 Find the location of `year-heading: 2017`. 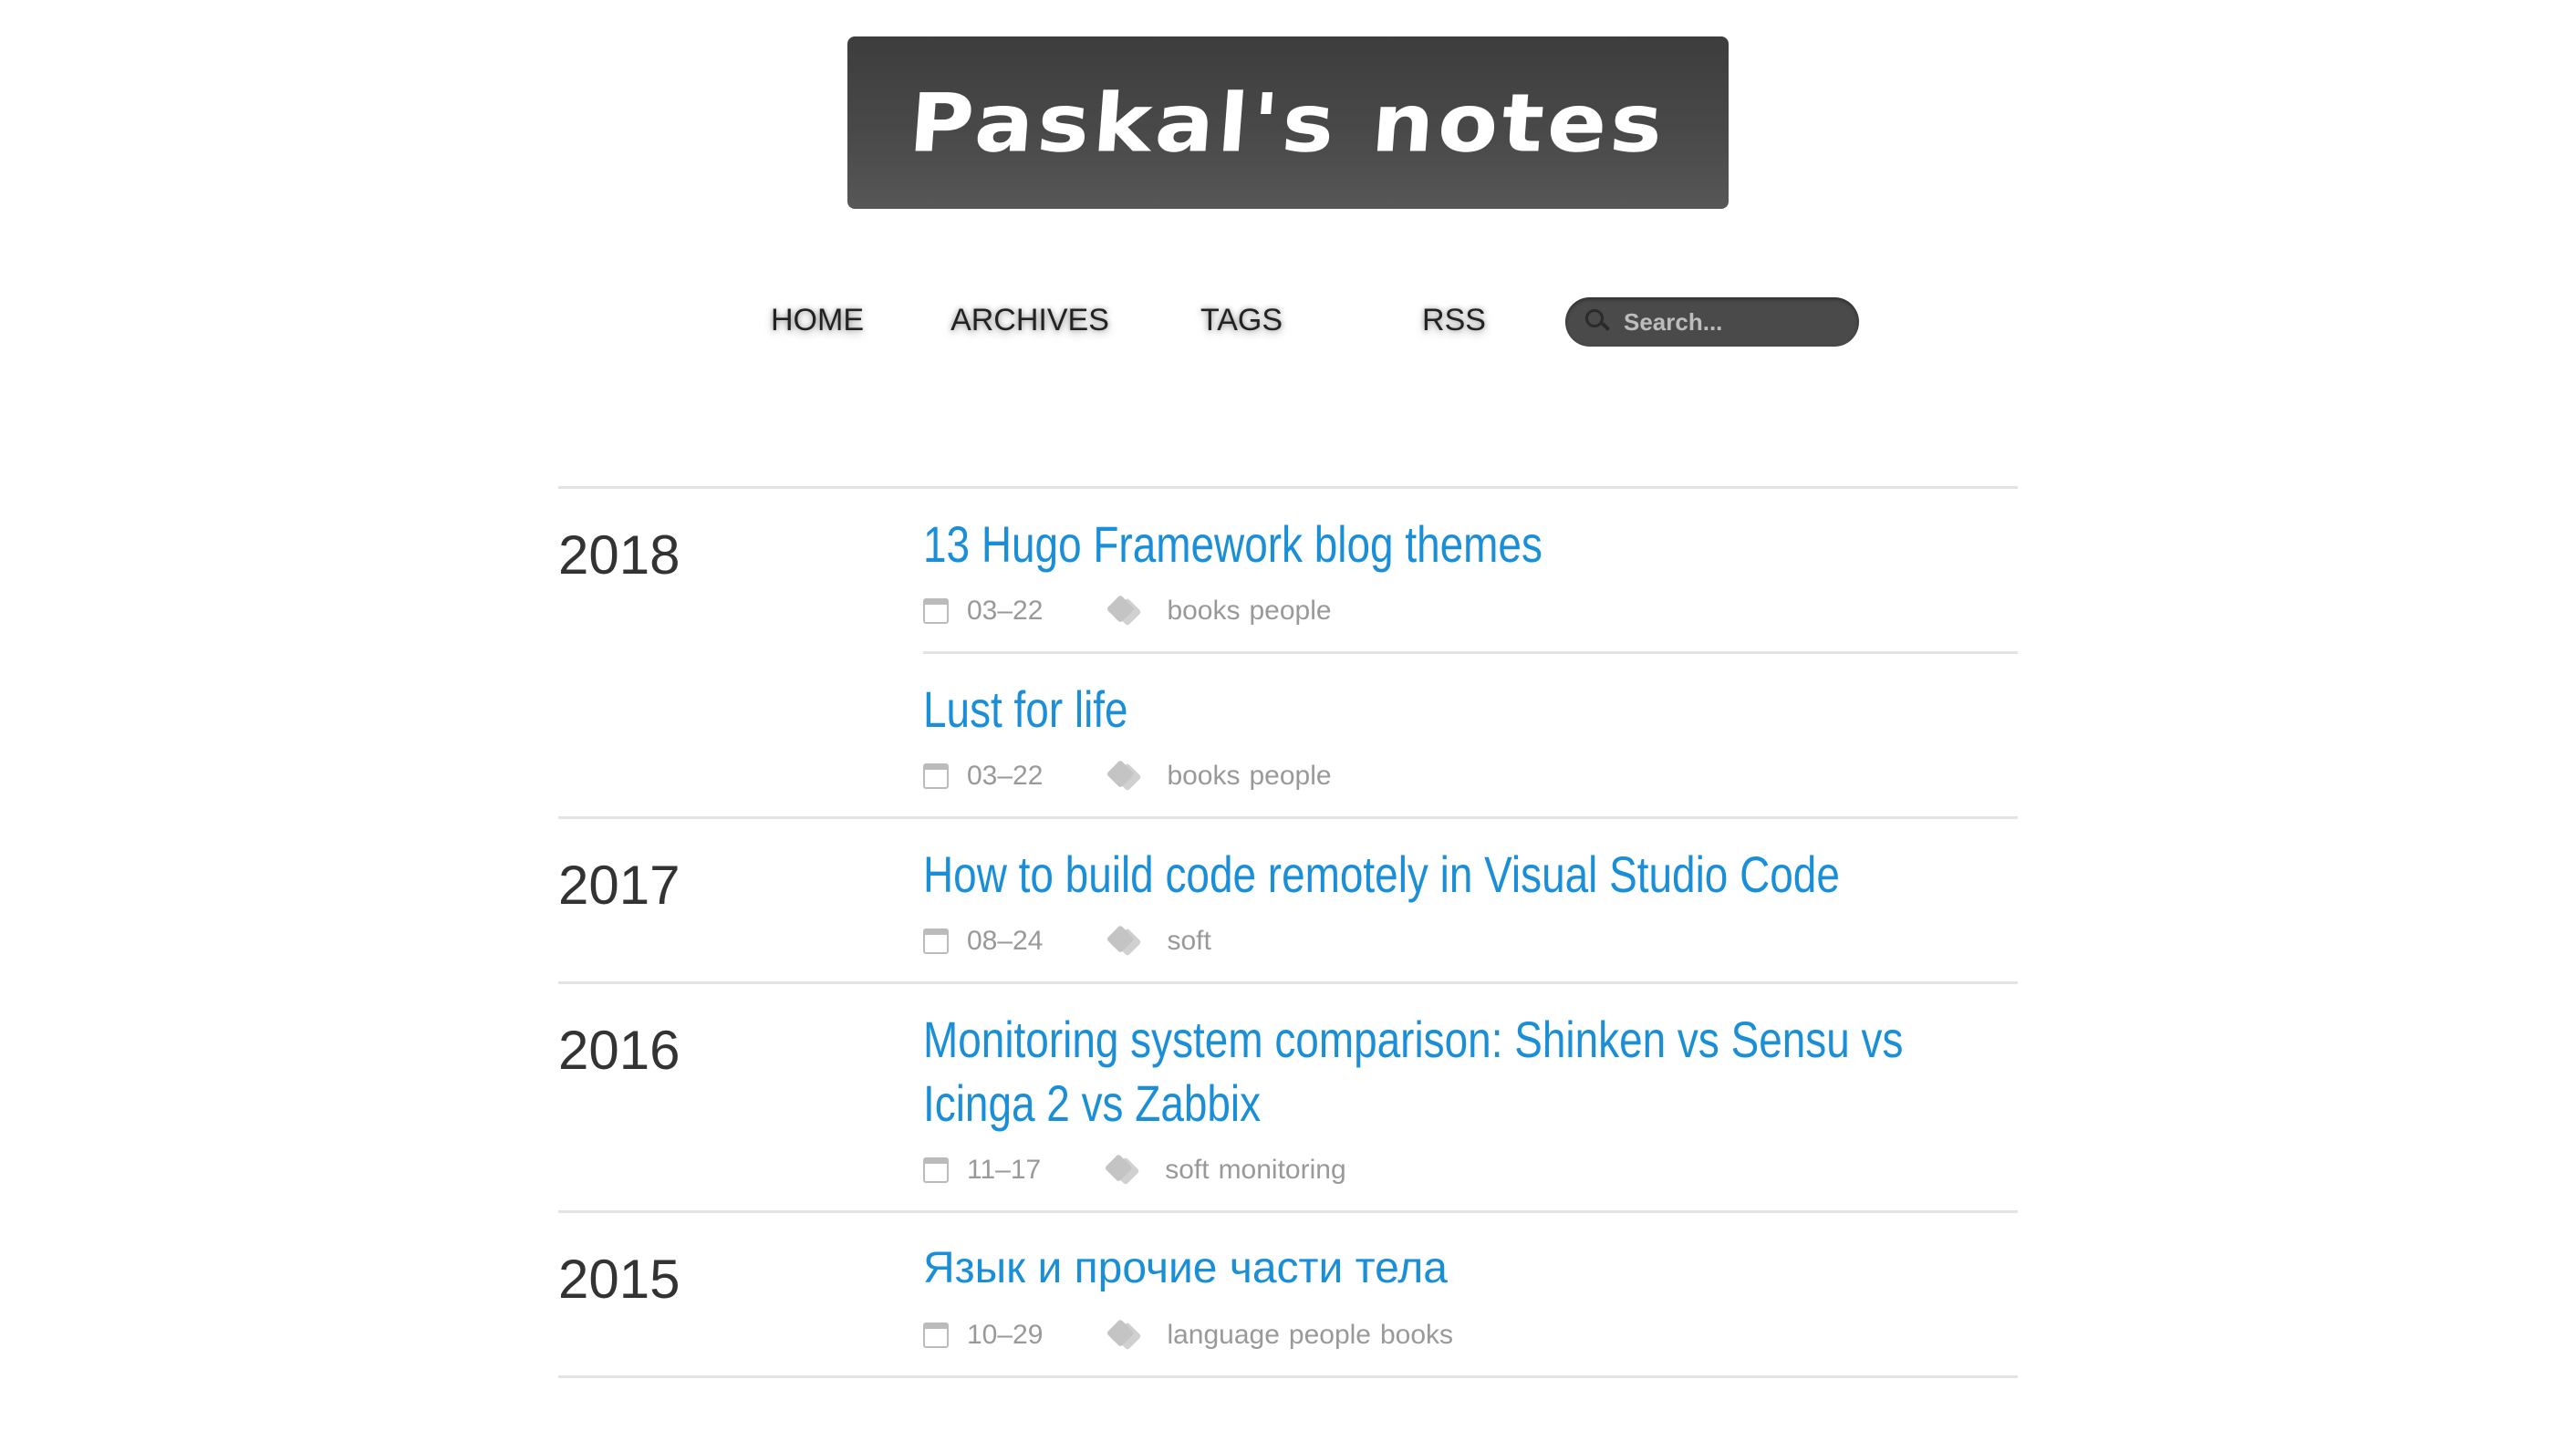

year-heading: 2017 is located at coordinates (619, 885).